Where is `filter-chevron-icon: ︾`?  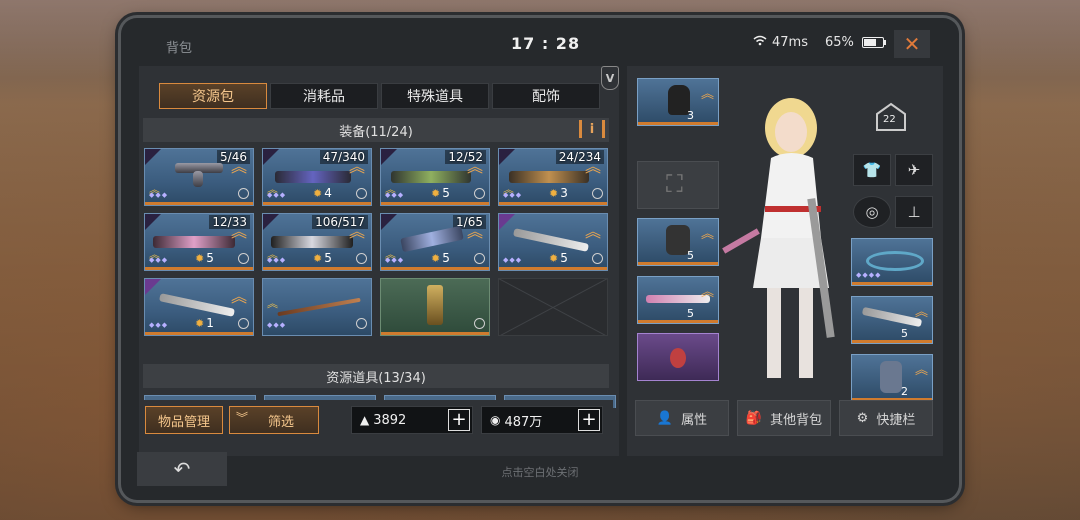 filter-chevron-icon: ︾ is located at coordinates (242, 418).